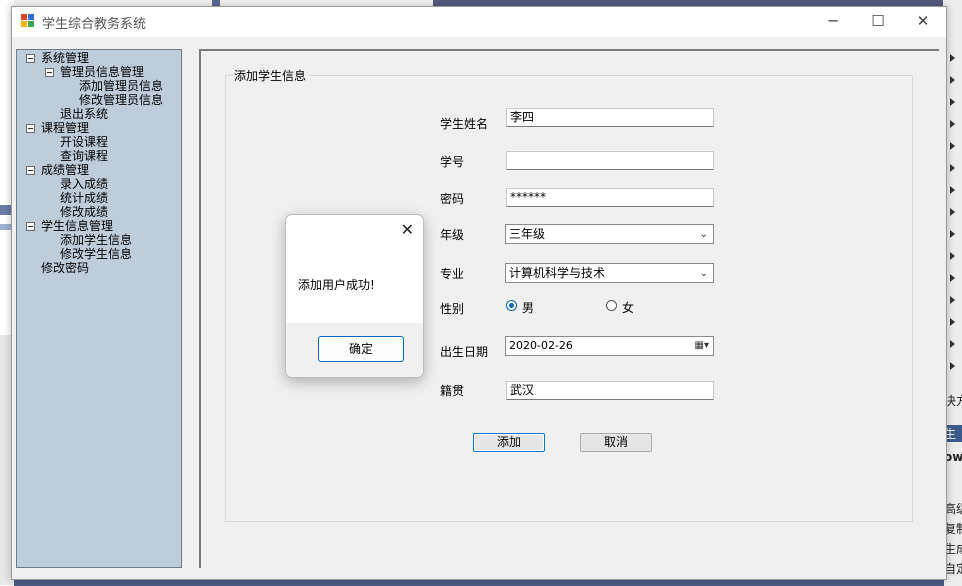 This screenshot has height=586, width=962. Describe the element at coordinates (65, 58) in the screenshot. I see `tree-node-system: 系统管理` at that location.